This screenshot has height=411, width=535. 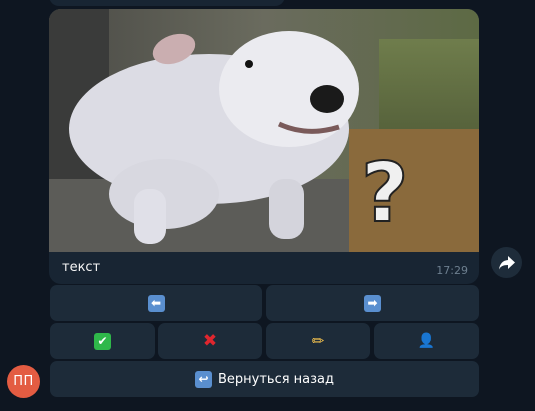 I want to click on user-silhouette-icon: 👤, so click(x=426, y=341).